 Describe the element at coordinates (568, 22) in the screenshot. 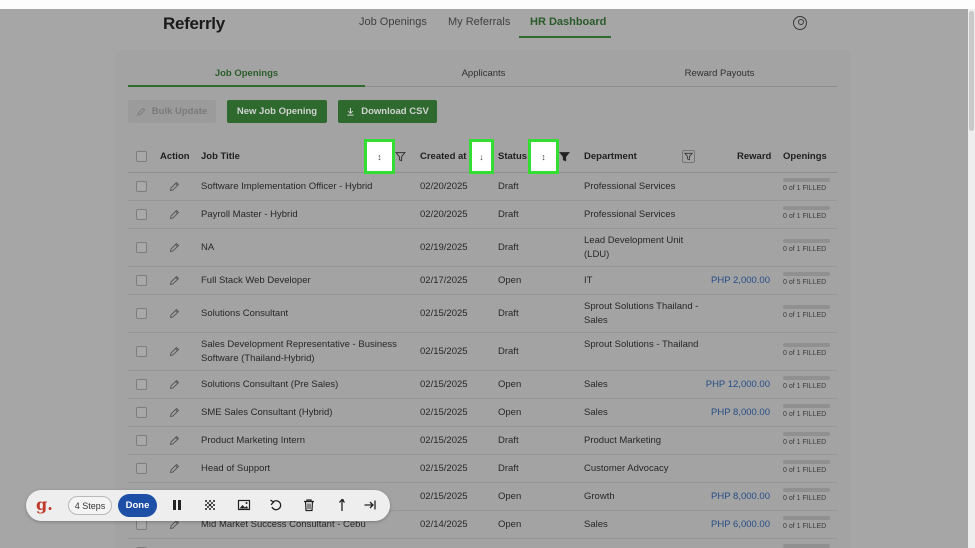

I see `nav-hr-dashboard: HR Dashboard` at that location.